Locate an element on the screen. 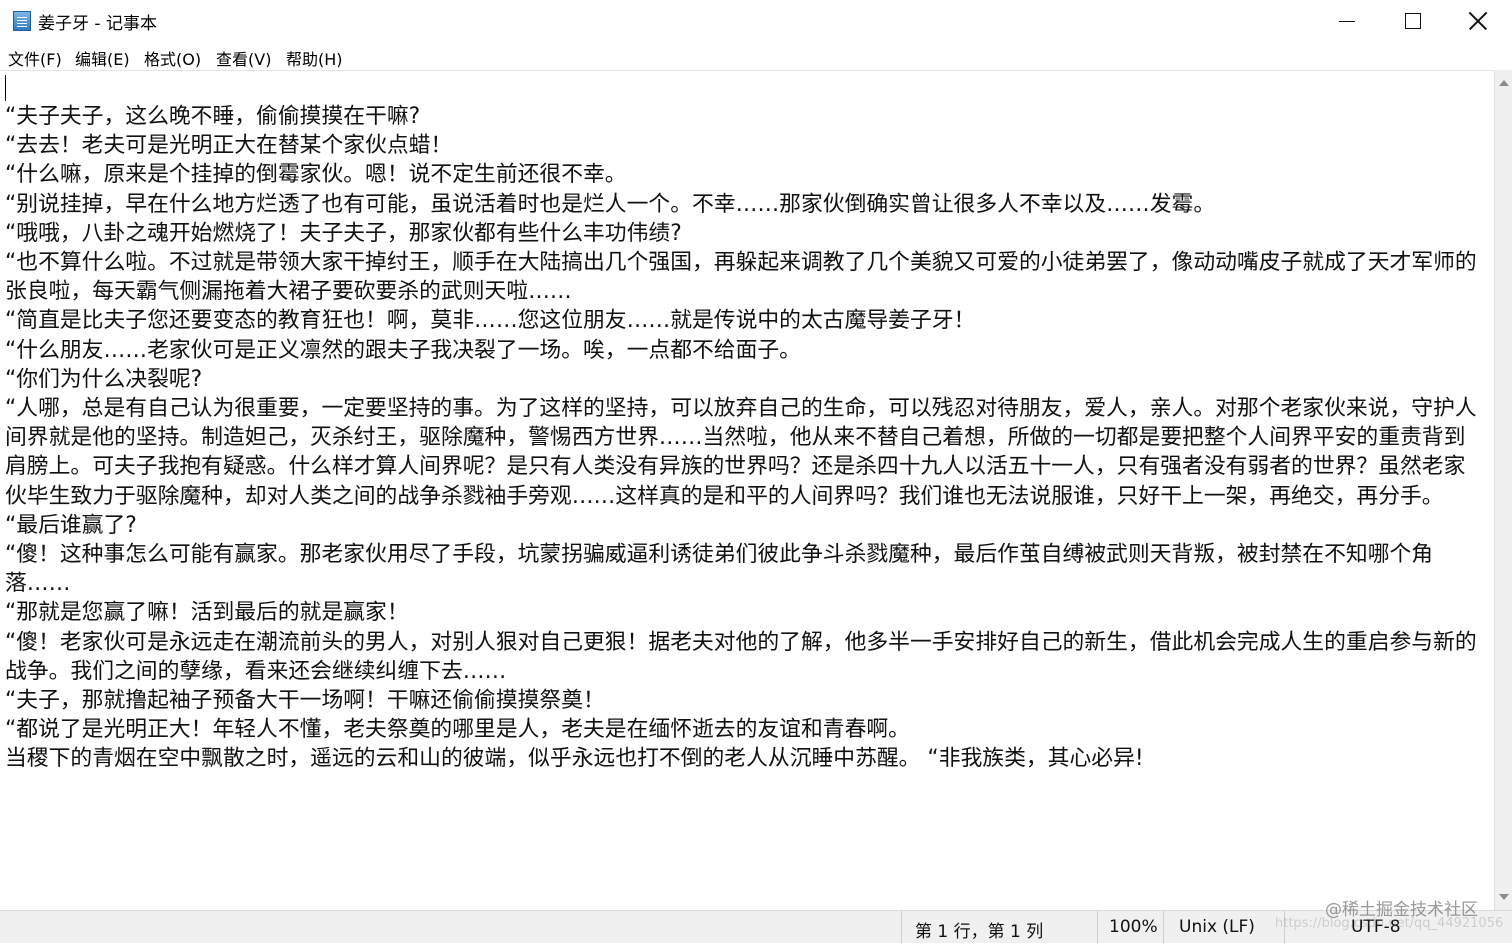  title-bar: 姜子牙 - 记事本 is located at coordinates (756, 21).